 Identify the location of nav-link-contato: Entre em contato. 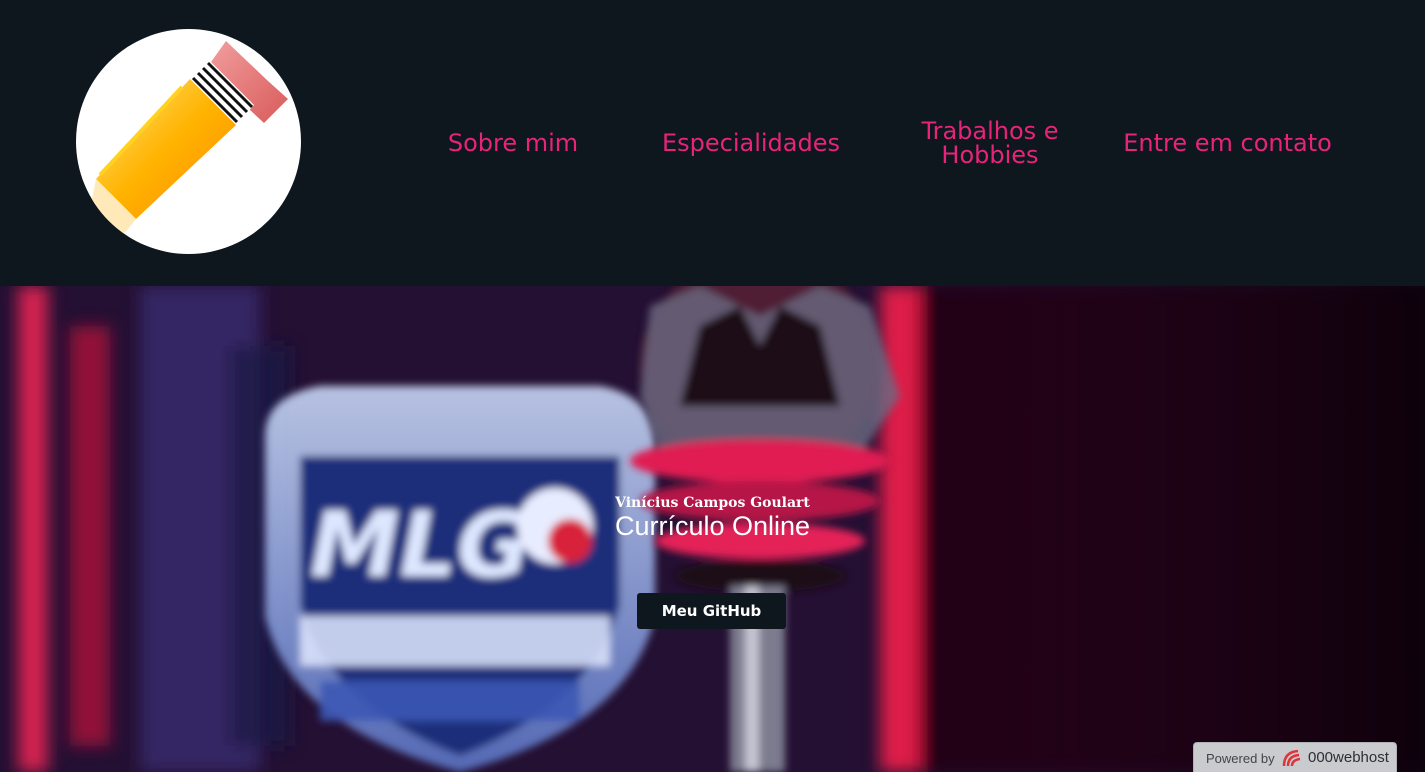
(1227, 143).